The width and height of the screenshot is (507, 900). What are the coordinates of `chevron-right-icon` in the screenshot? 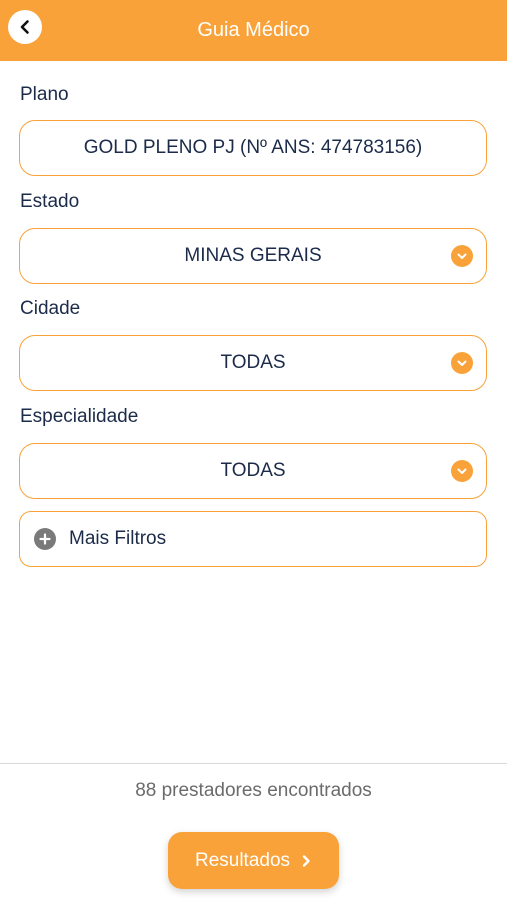 It's located at (306, 861).